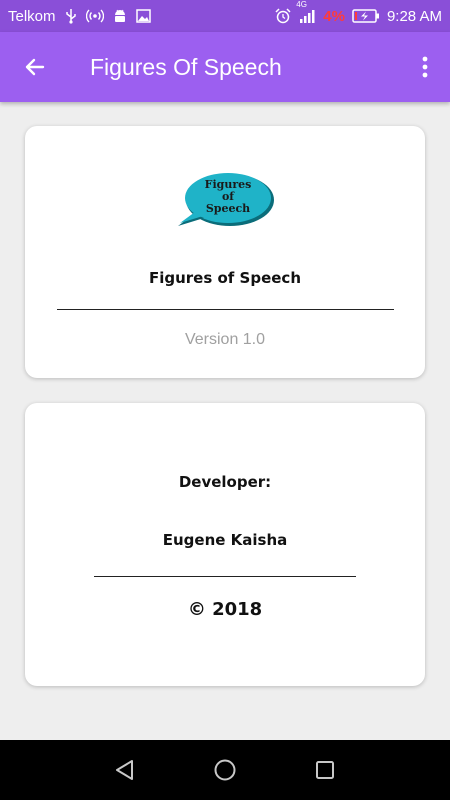 The image size is (450, 800). I want to click on overflow-menu-button, so click(425, 67).